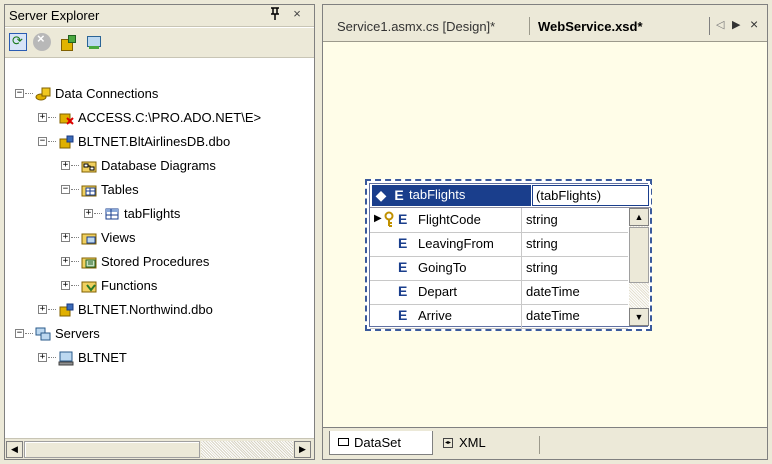 This screenshot has height=464, width=772. Describe the element at coordinates (302, 449) in the screenshot. I see `scroll-right-button: ▶` at that location.